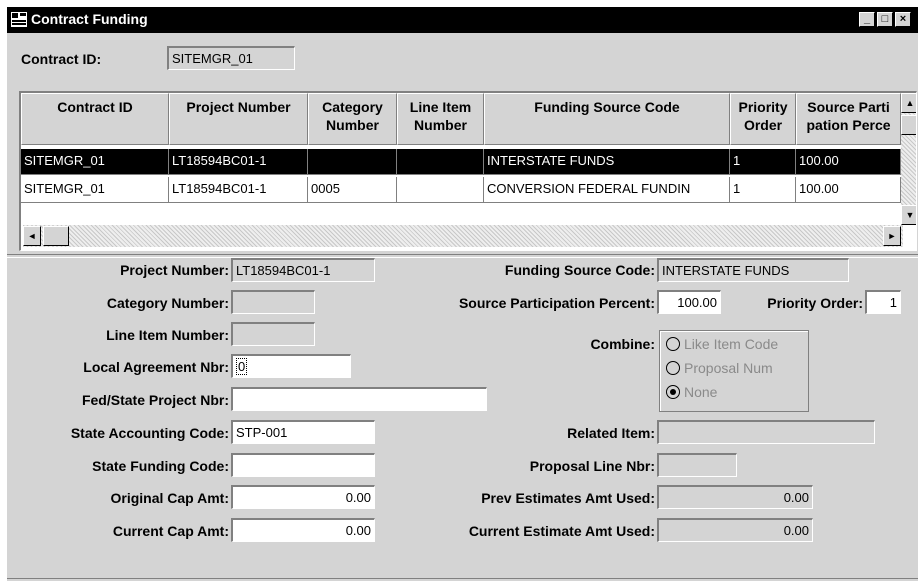 Image resolution: width=918 pixels, height=581 pixels. What do you see at coordinates (607, 119) in the screenshot?
I see `col-header-funding-source-code: Funding Source Code` at bounding box center [607, 119].